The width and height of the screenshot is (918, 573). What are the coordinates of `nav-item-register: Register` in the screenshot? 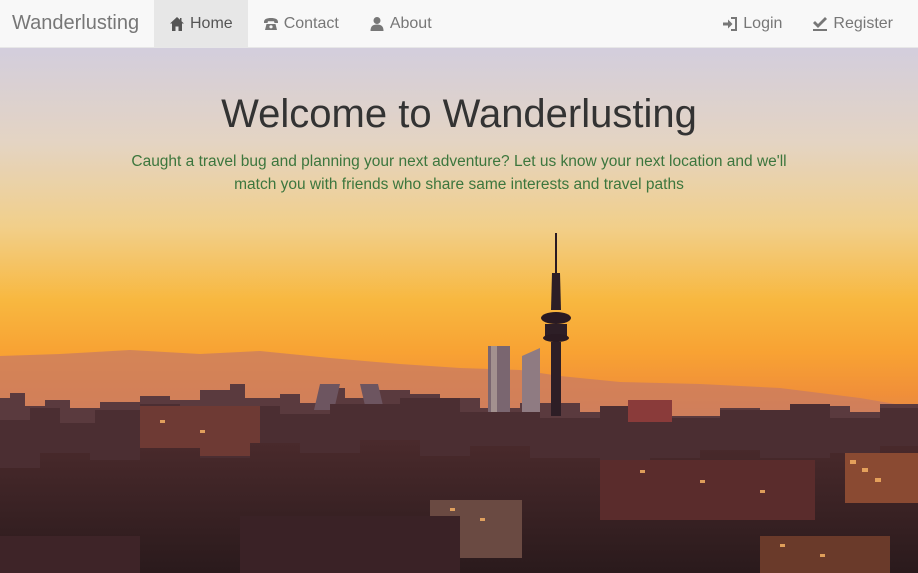 It's located at (852, 24).